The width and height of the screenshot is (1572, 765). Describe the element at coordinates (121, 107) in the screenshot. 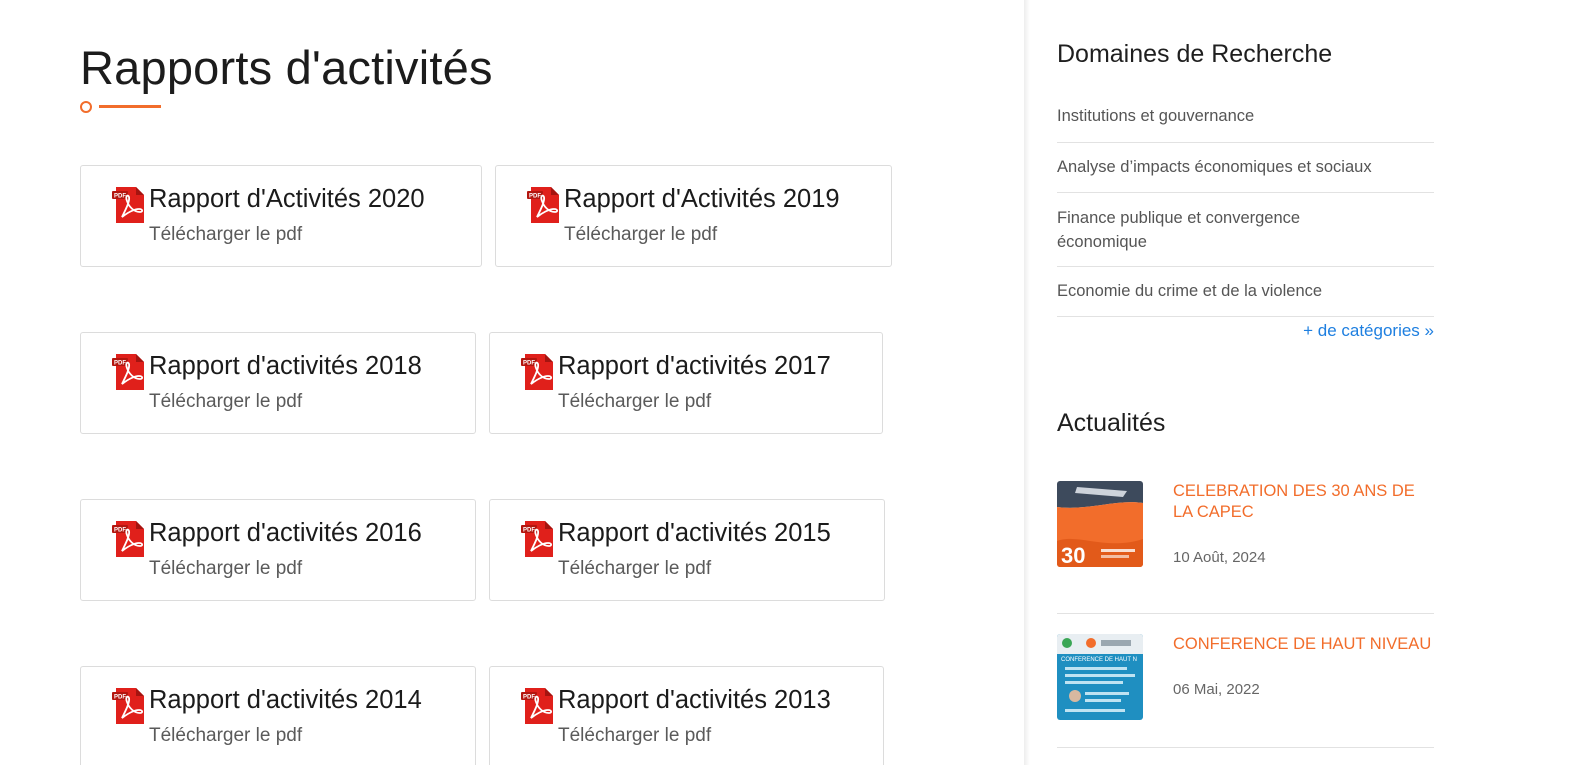

I see `title-decoration` at that location.